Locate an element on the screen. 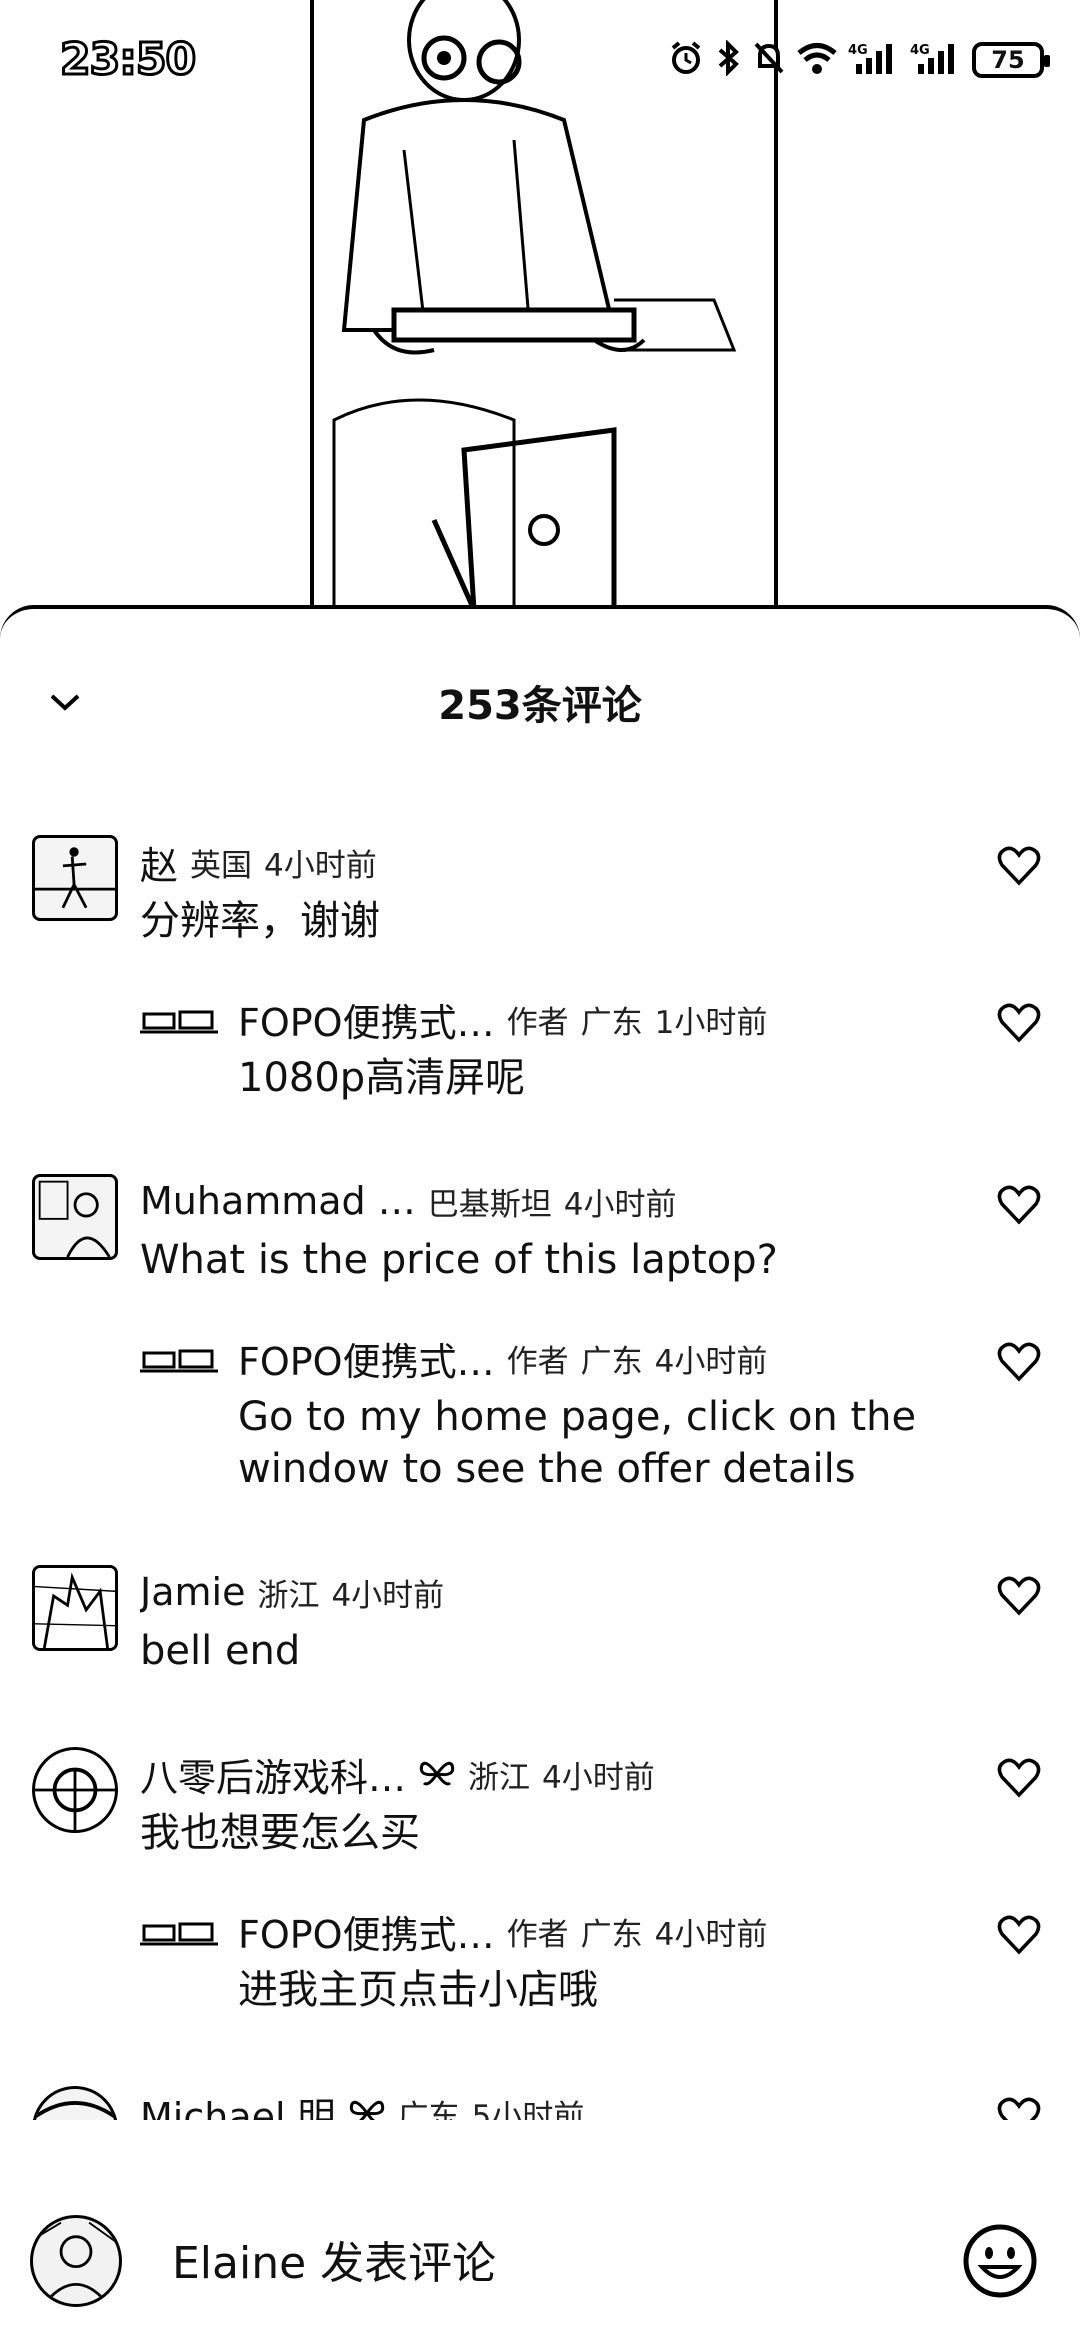 The height and width of the screenshot is (2340, 1080). comment-username: Michael 明 is located at coordinates (238, 2103).